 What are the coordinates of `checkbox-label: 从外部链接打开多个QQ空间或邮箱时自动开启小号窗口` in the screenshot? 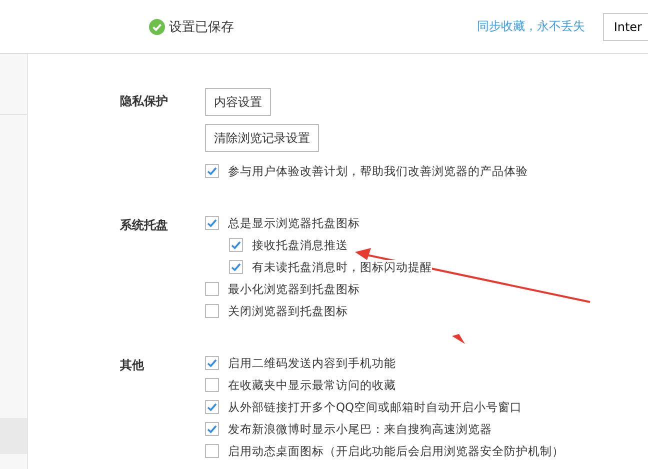 It's located at (375, 407).